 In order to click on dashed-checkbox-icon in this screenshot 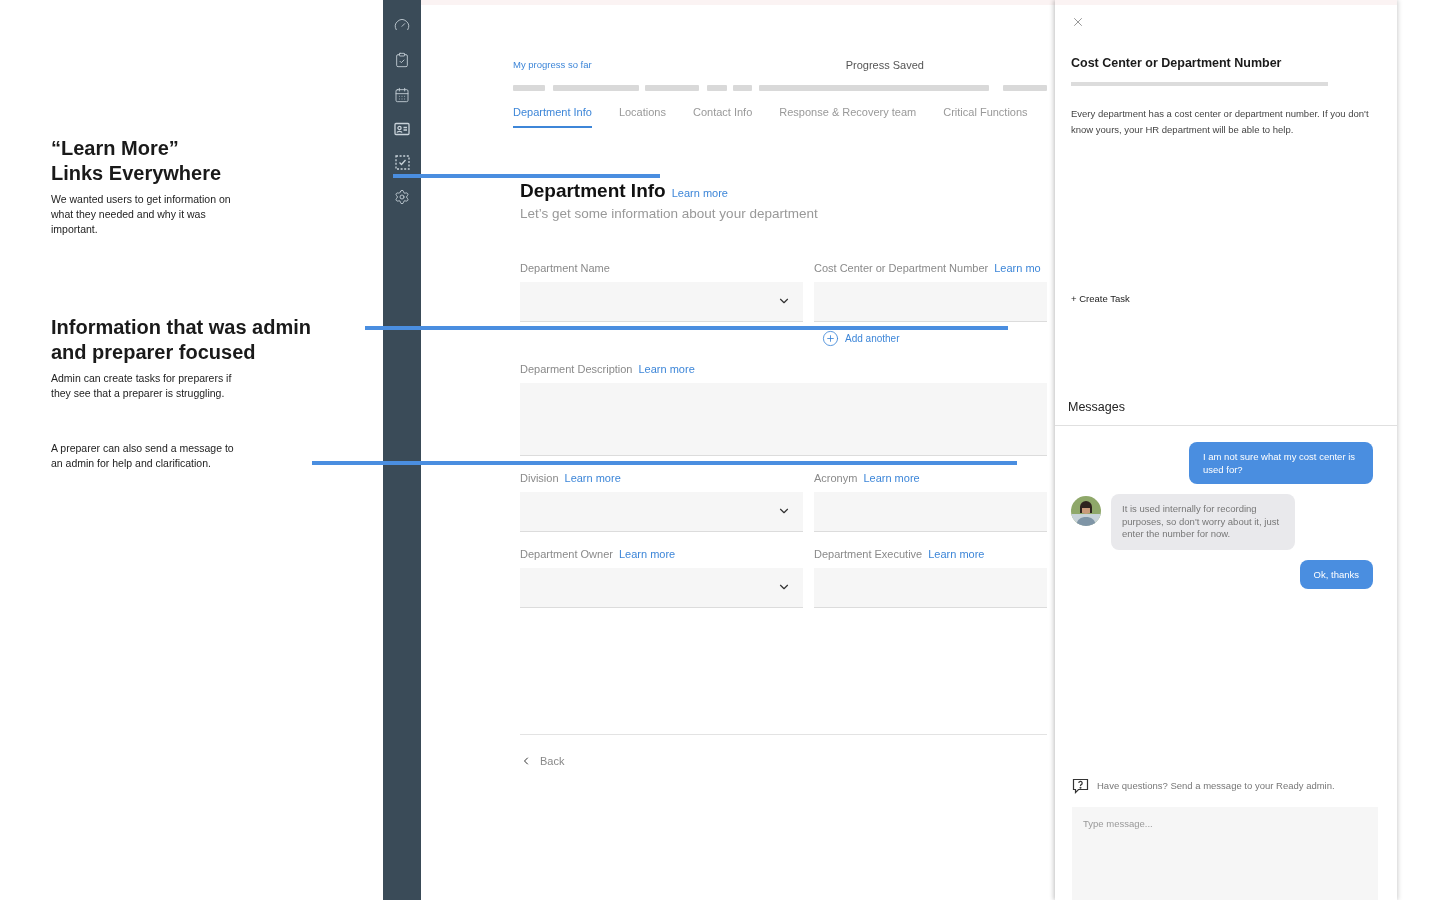, I will do `click(402, 162)`.